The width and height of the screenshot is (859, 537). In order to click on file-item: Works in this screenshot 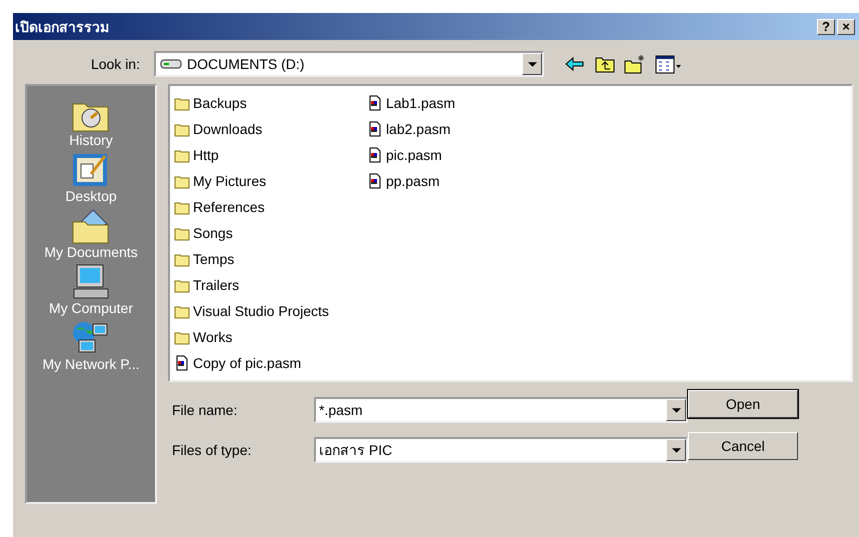, I will do `click(261, 337)`.